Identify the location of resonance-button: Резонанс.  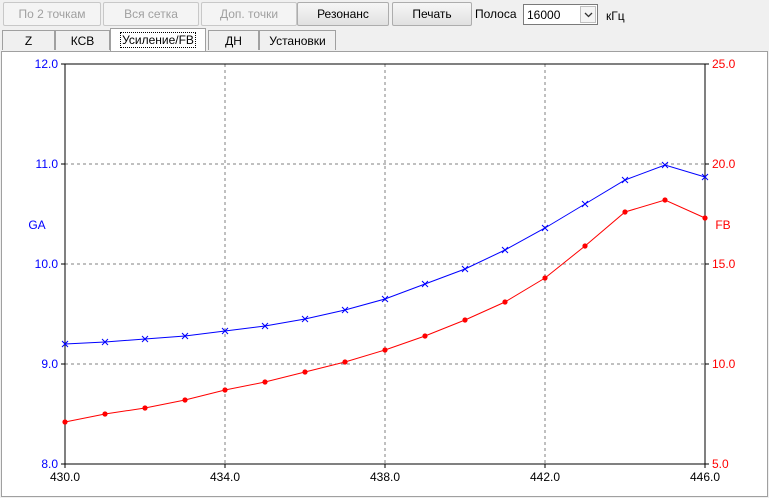
(343, 14).